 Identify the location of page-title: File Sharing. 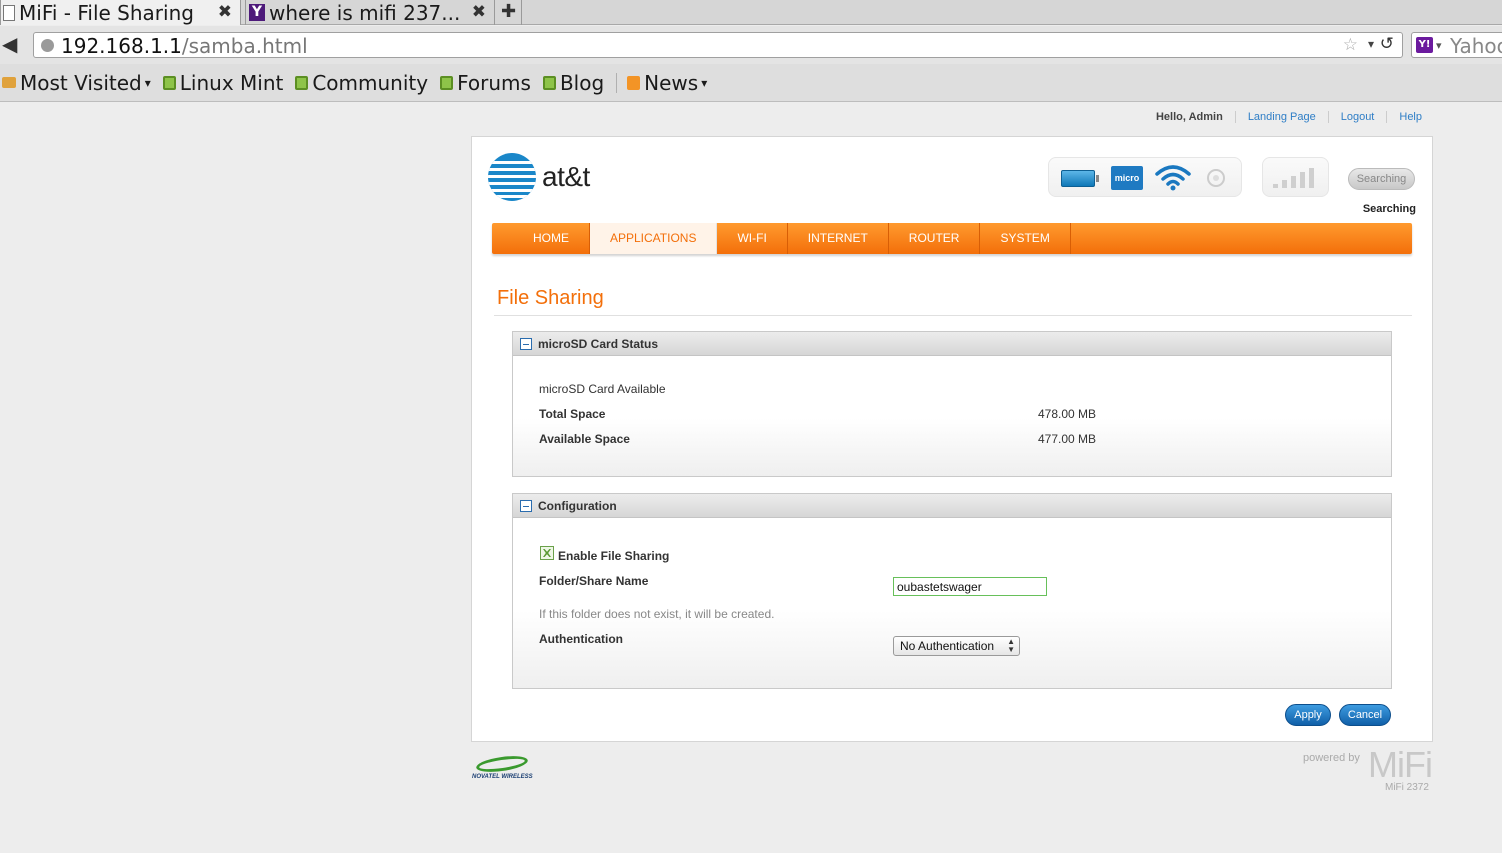
(550, 298).